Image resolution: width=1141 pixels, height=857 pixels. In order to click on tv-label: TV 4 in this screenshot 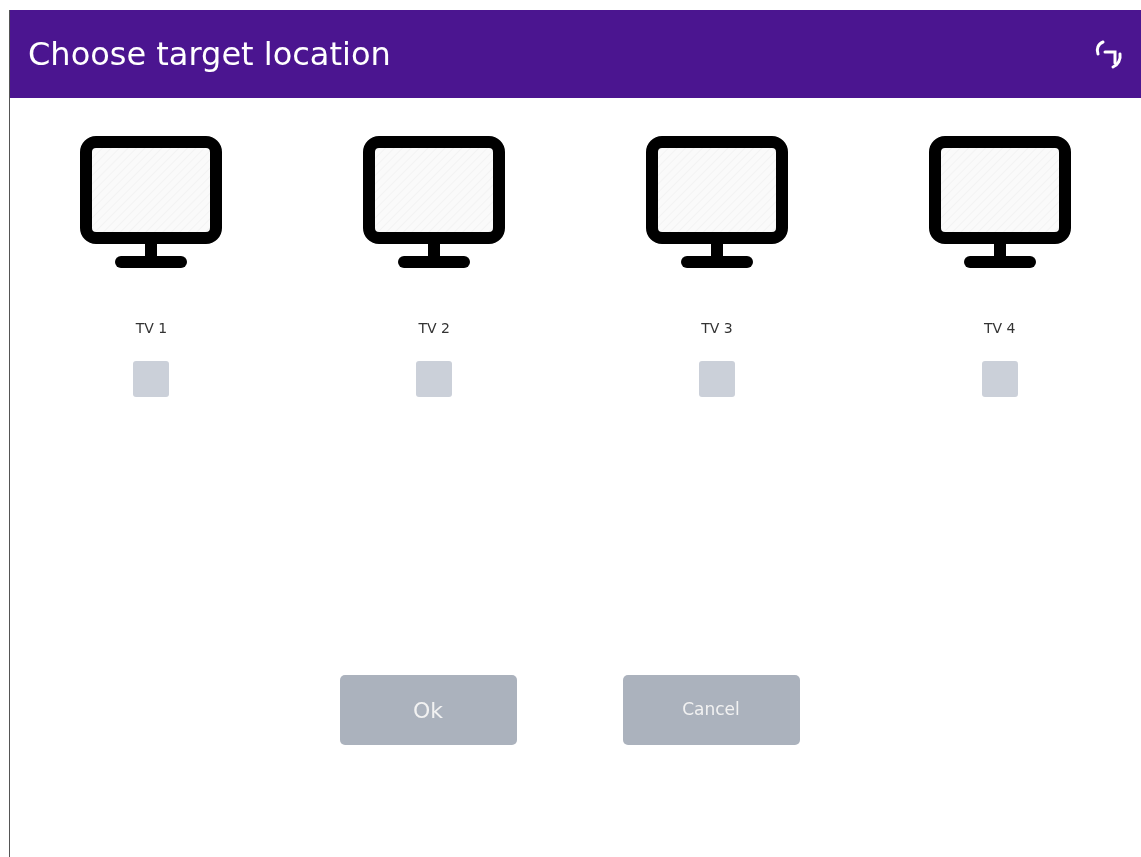, I will do `click(999, 328)`.